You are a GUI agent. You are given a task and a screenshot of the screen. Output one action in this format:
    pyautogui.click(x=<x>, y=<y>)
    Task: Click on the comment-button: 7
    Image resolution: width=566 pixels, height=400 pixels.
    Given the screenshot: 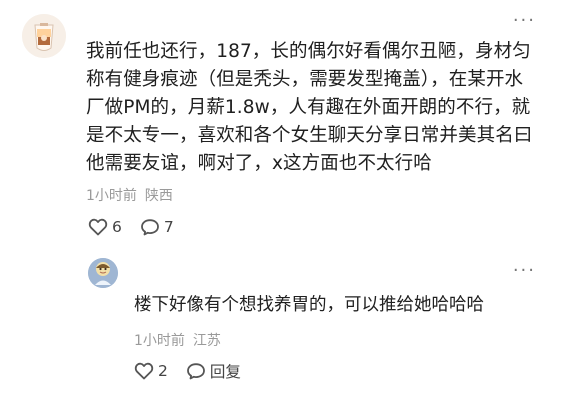 What is the action you would take?
    pyautogui.click(x=157, y=227)
    